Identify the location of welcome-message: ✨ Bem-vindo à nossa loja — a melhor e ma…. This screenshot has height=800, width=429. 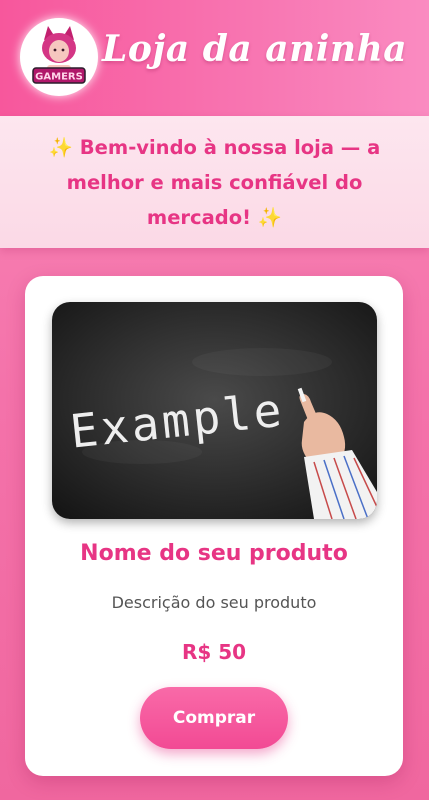
(214, 182).